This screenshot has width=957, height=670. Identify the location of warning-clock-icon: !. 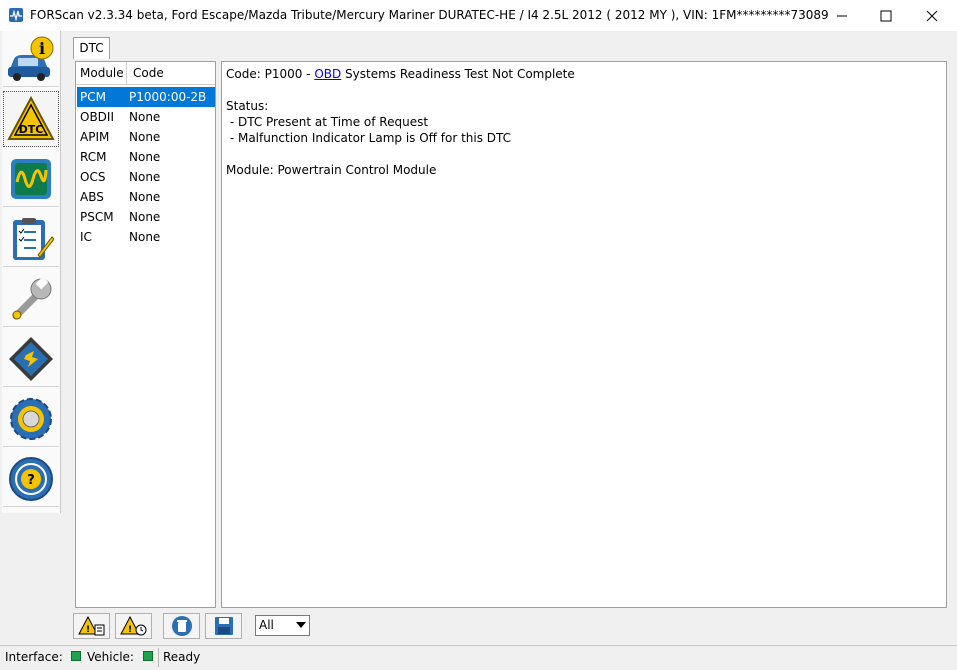
(132, 626).